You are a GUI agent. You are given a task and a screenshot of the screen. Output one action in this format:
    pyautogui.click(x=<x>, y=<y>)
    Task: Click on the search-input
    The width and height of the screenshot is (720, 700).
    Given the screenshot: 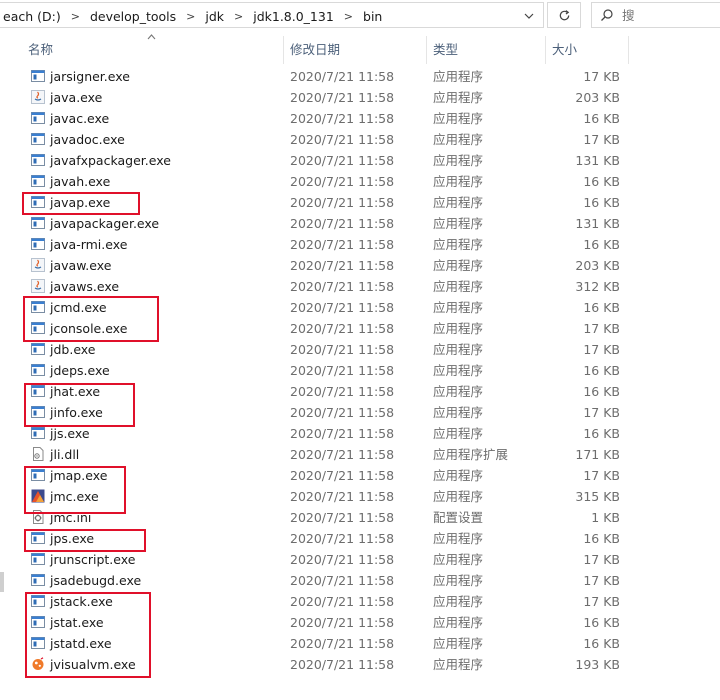 What is the action you would take?
    pyautogui.click(x=671, y=15)
    